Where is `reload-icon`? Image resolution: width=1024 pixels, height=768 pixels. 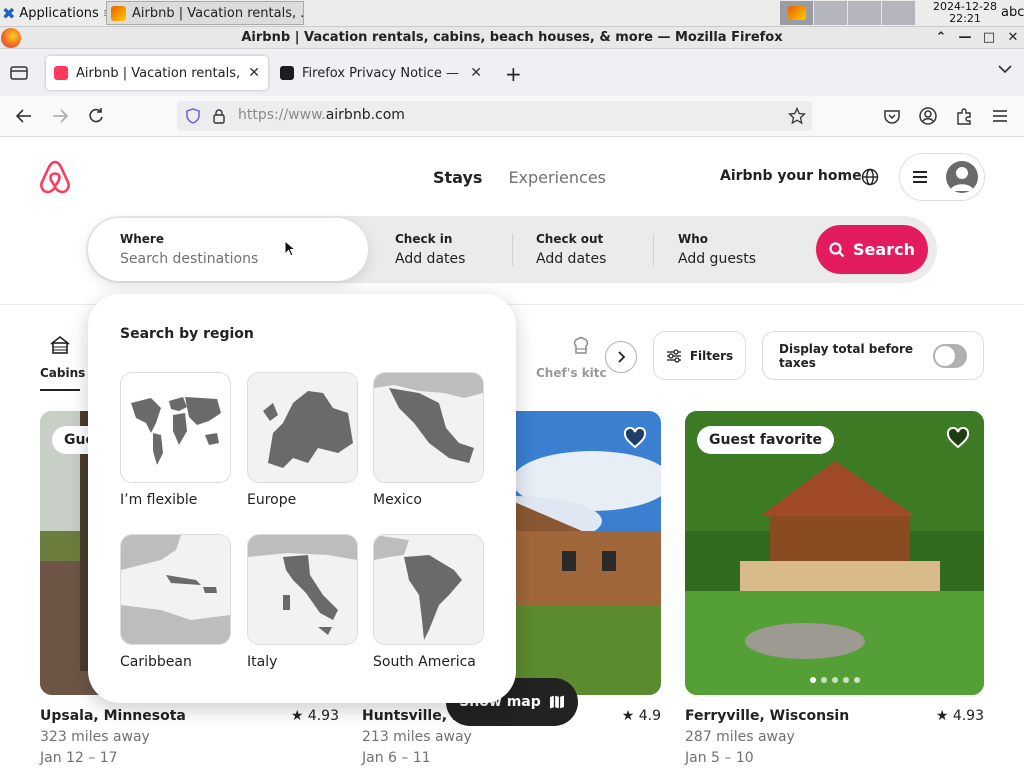 reload-icon is located at coordinates (96, 116).